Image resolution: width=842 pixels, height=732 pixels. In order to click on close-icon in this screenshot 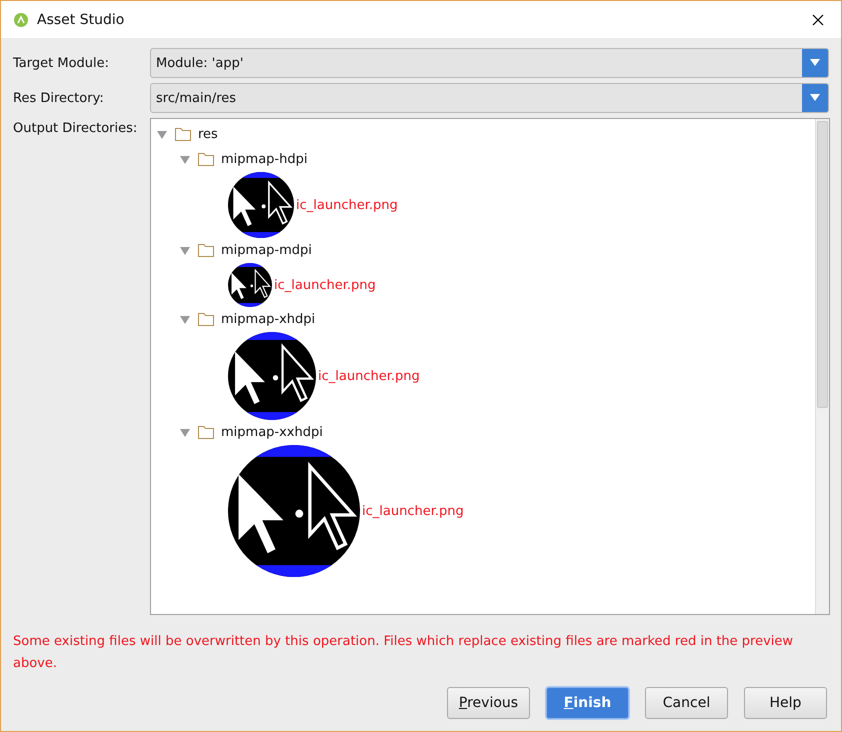, I will do `click(818, 20)`.